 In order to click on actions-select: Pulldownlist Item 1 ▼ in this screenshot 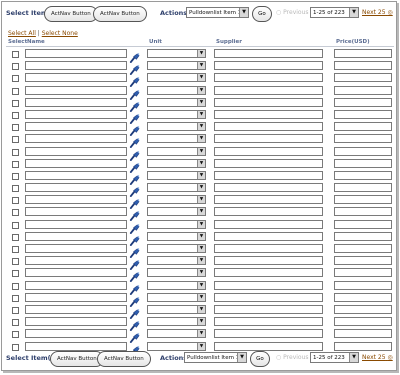, I will do `click(217, 12)`.